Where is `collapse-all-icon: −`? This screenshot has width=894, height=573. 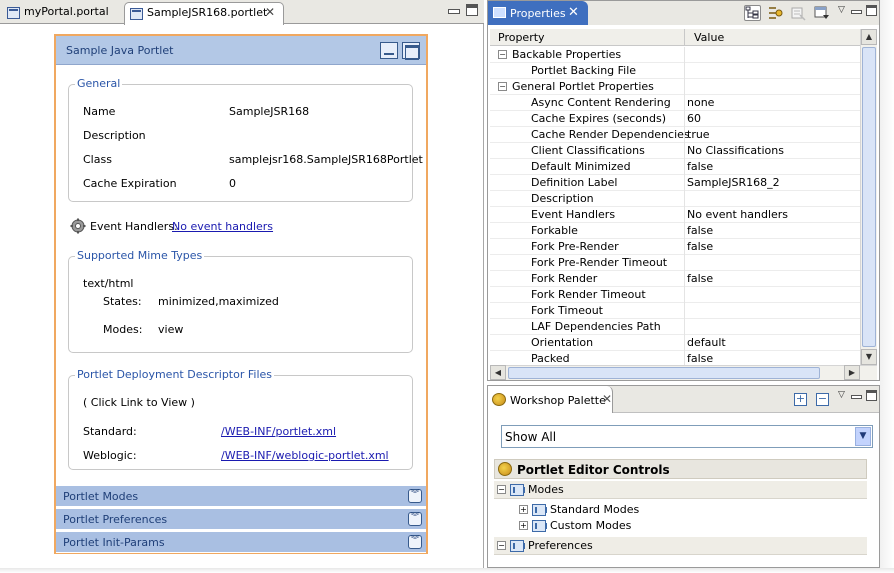 collapse-all-icon: − is located at coordinates (822, 399).